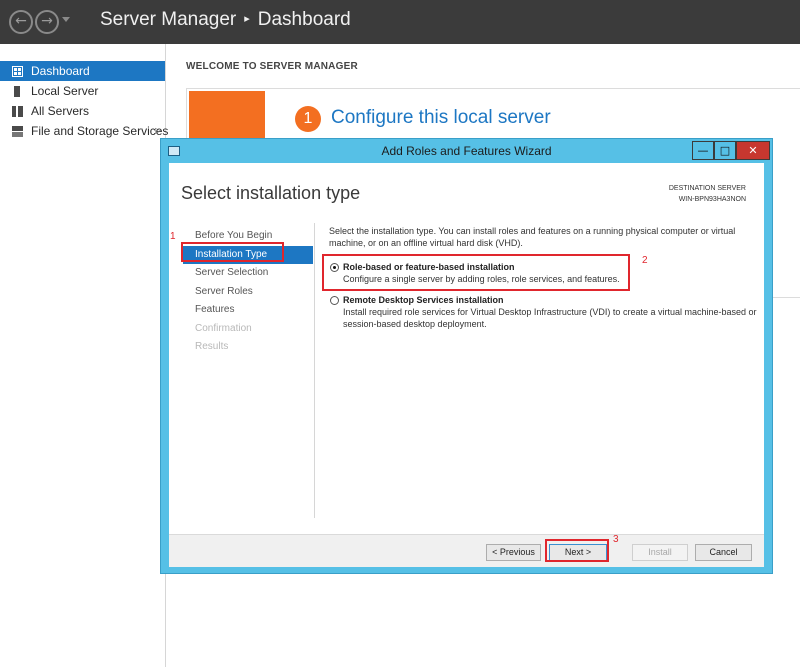 The width and height of the screenshot is (800, 667). Describe the element at coordinates (707, 194) in the screenshot. I see `destination-server: DESTINATION SERVER WIN-BPN93HA3NON` at that location.